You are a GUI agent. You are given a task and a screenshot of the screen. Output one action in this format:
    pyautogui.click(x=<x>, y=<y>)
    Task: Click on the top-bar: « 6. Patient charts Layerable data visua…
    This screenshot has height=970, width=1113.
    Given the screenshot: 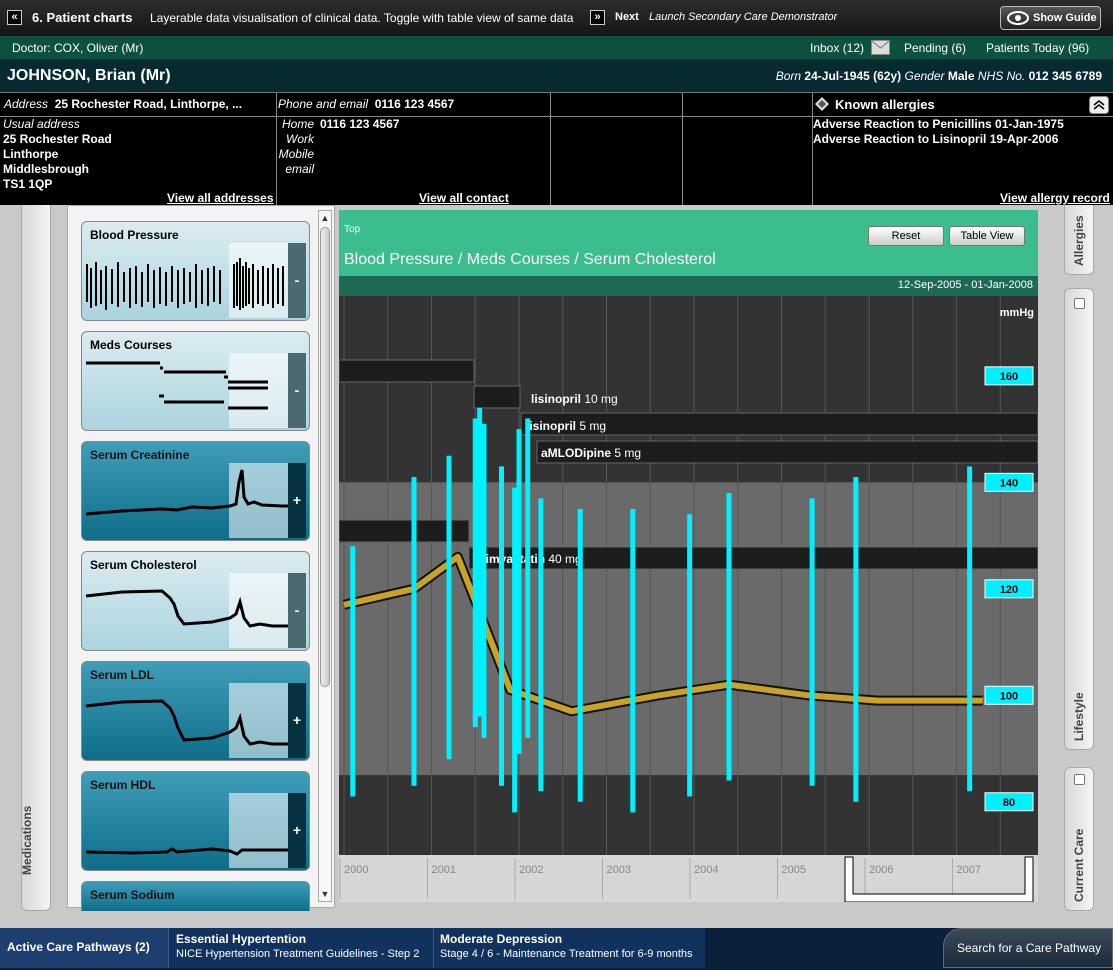 What is the action you would take?
    pyautogui.click(x=556, y=18)
    